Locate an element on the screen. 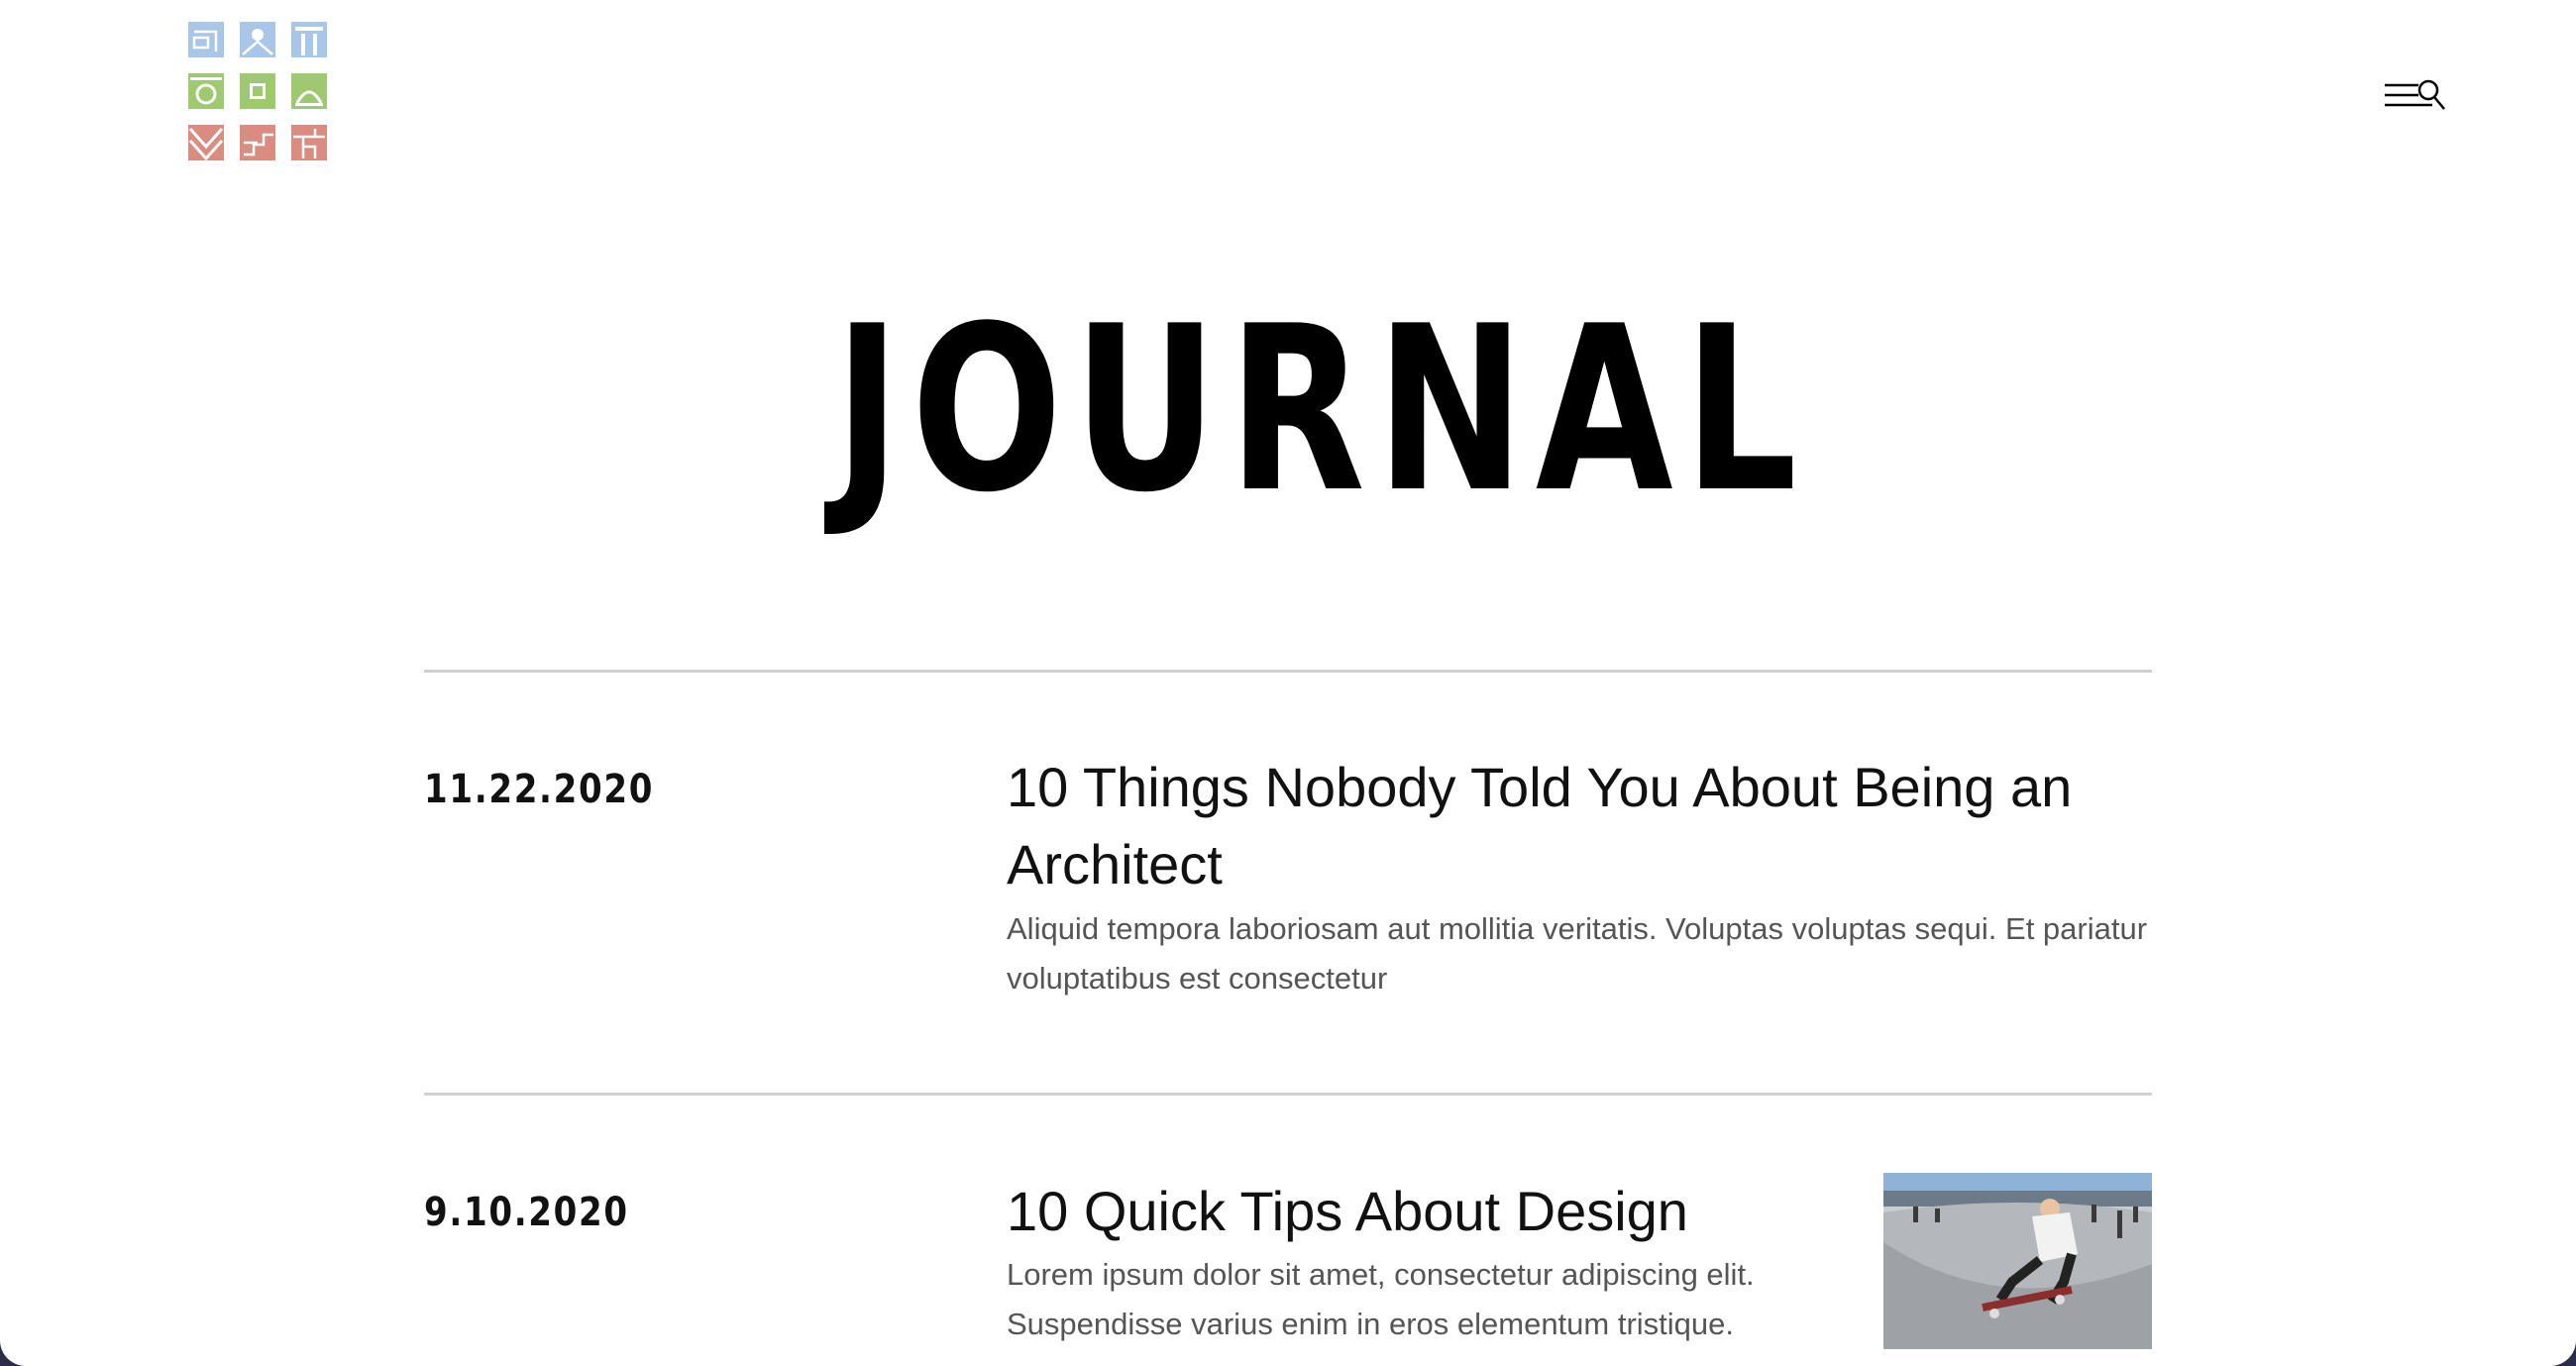 This screenshot has height=1366, width=2576. post-thumbnail is located at coordinates (2017, 1261).